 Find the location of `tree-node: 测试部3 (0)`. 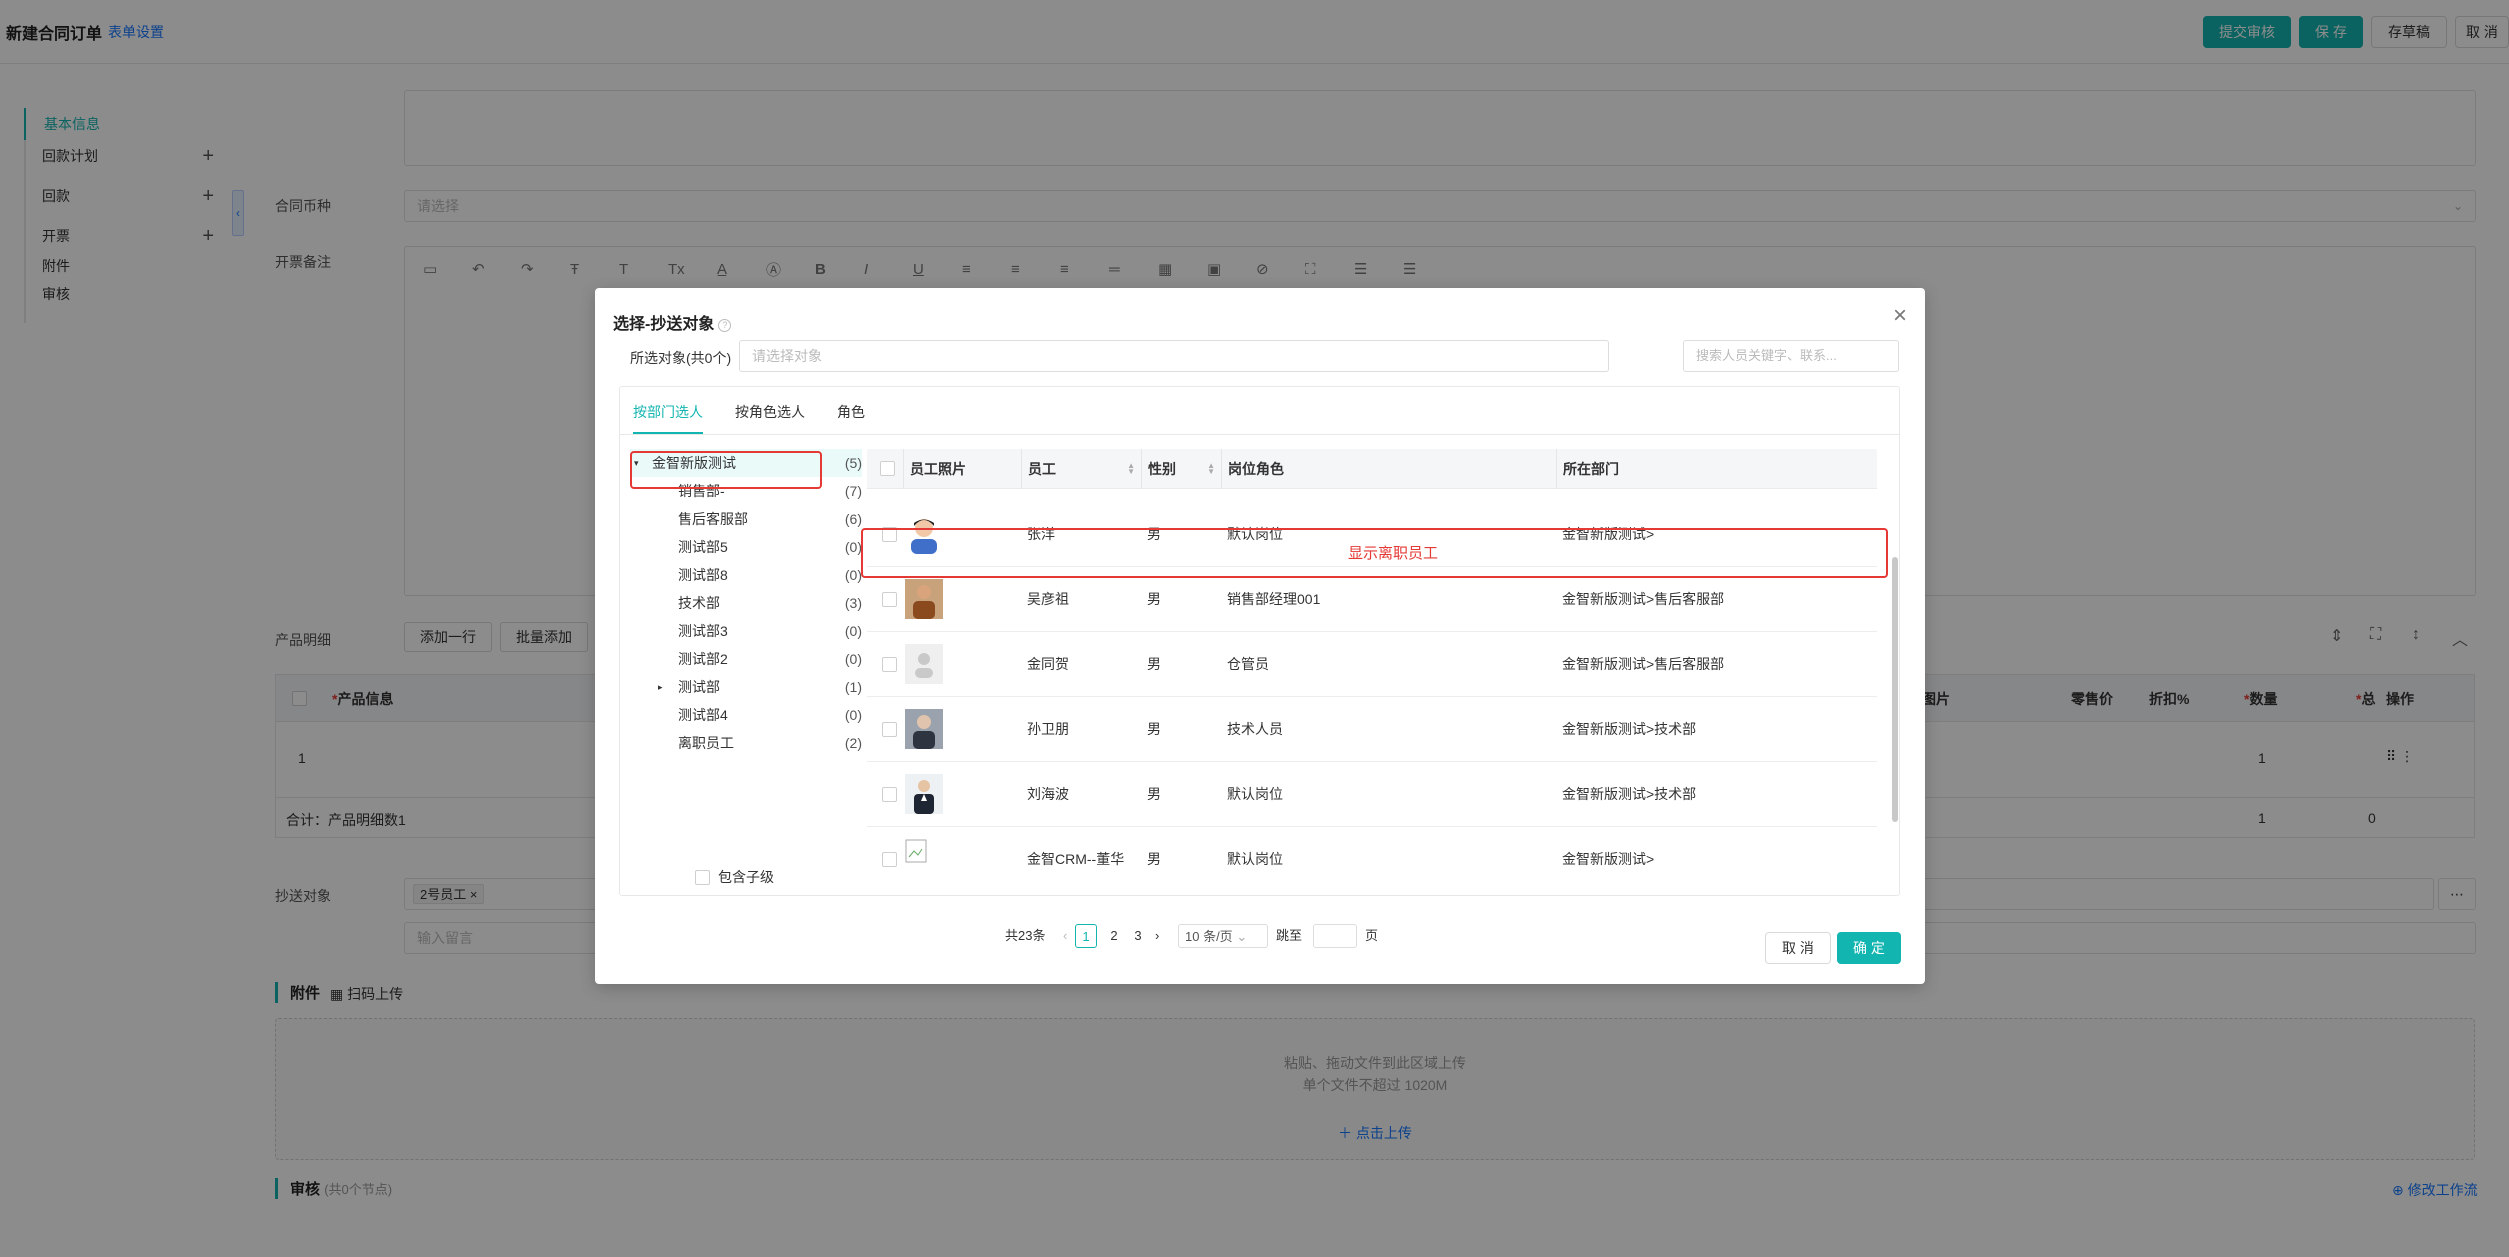

tree-node: 测试部3 (0) is located at coordinates (746, 631).